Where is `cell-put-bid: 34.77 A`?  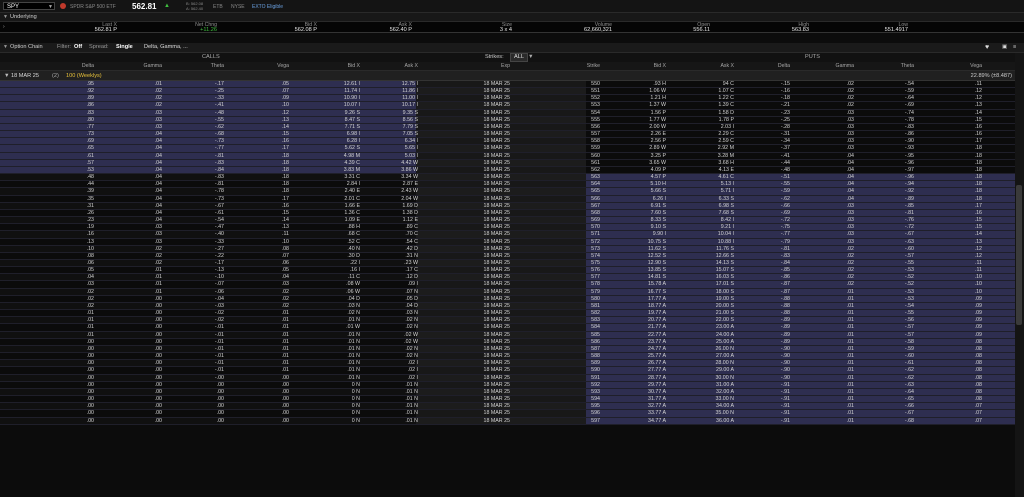
cell-put-bid: 34.77 A is located at coordinates (657, 421).